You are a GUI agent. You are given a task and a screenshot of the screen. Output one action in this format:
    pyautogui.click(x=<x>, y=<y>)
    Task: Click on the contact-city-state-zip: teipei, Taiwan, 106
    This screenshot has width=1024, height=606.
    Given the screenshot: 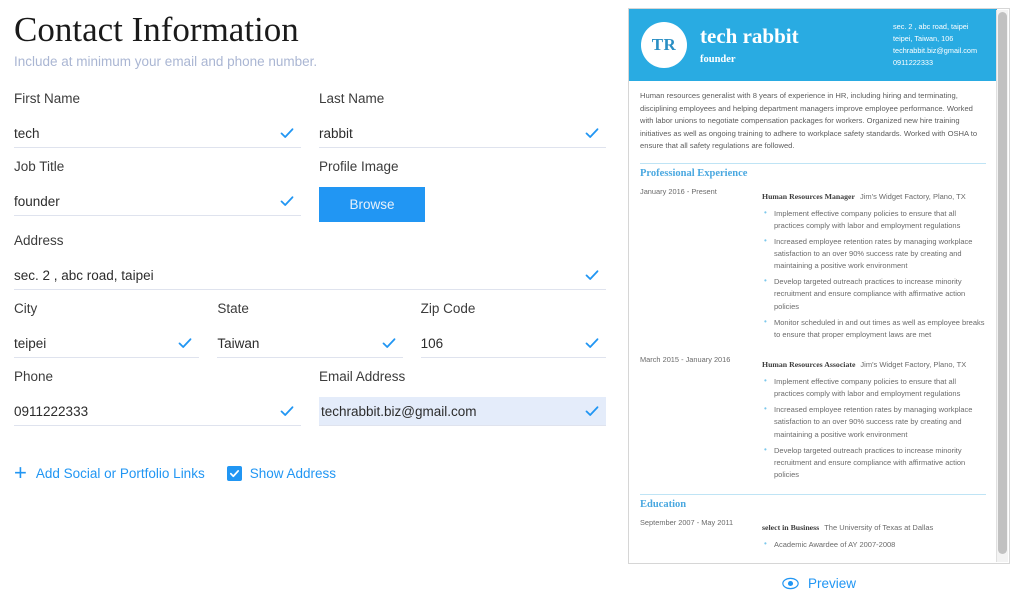 What is the action you would take?
    pyautogui.click(x=923, y=38)
    